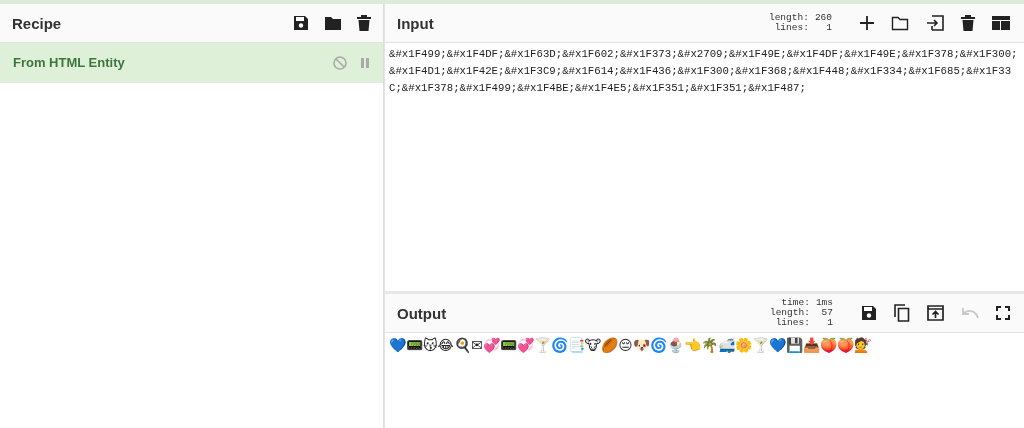 The image size is (1024, 428). What do you see at coordinates (795, 303) in the screenshot?
I see `stat-label: time:` at bounding box center [795, 303].